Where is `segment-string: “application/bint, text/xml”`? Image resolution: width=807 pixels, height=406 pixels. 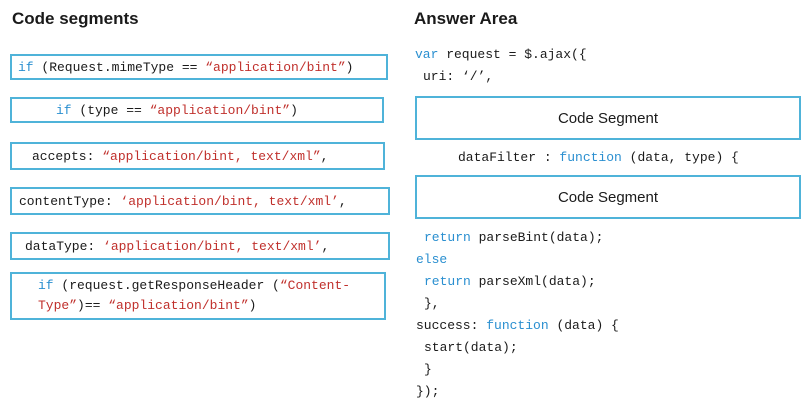 segment-string: “application/bint, text/xml” is located at coordinates (211, 156).